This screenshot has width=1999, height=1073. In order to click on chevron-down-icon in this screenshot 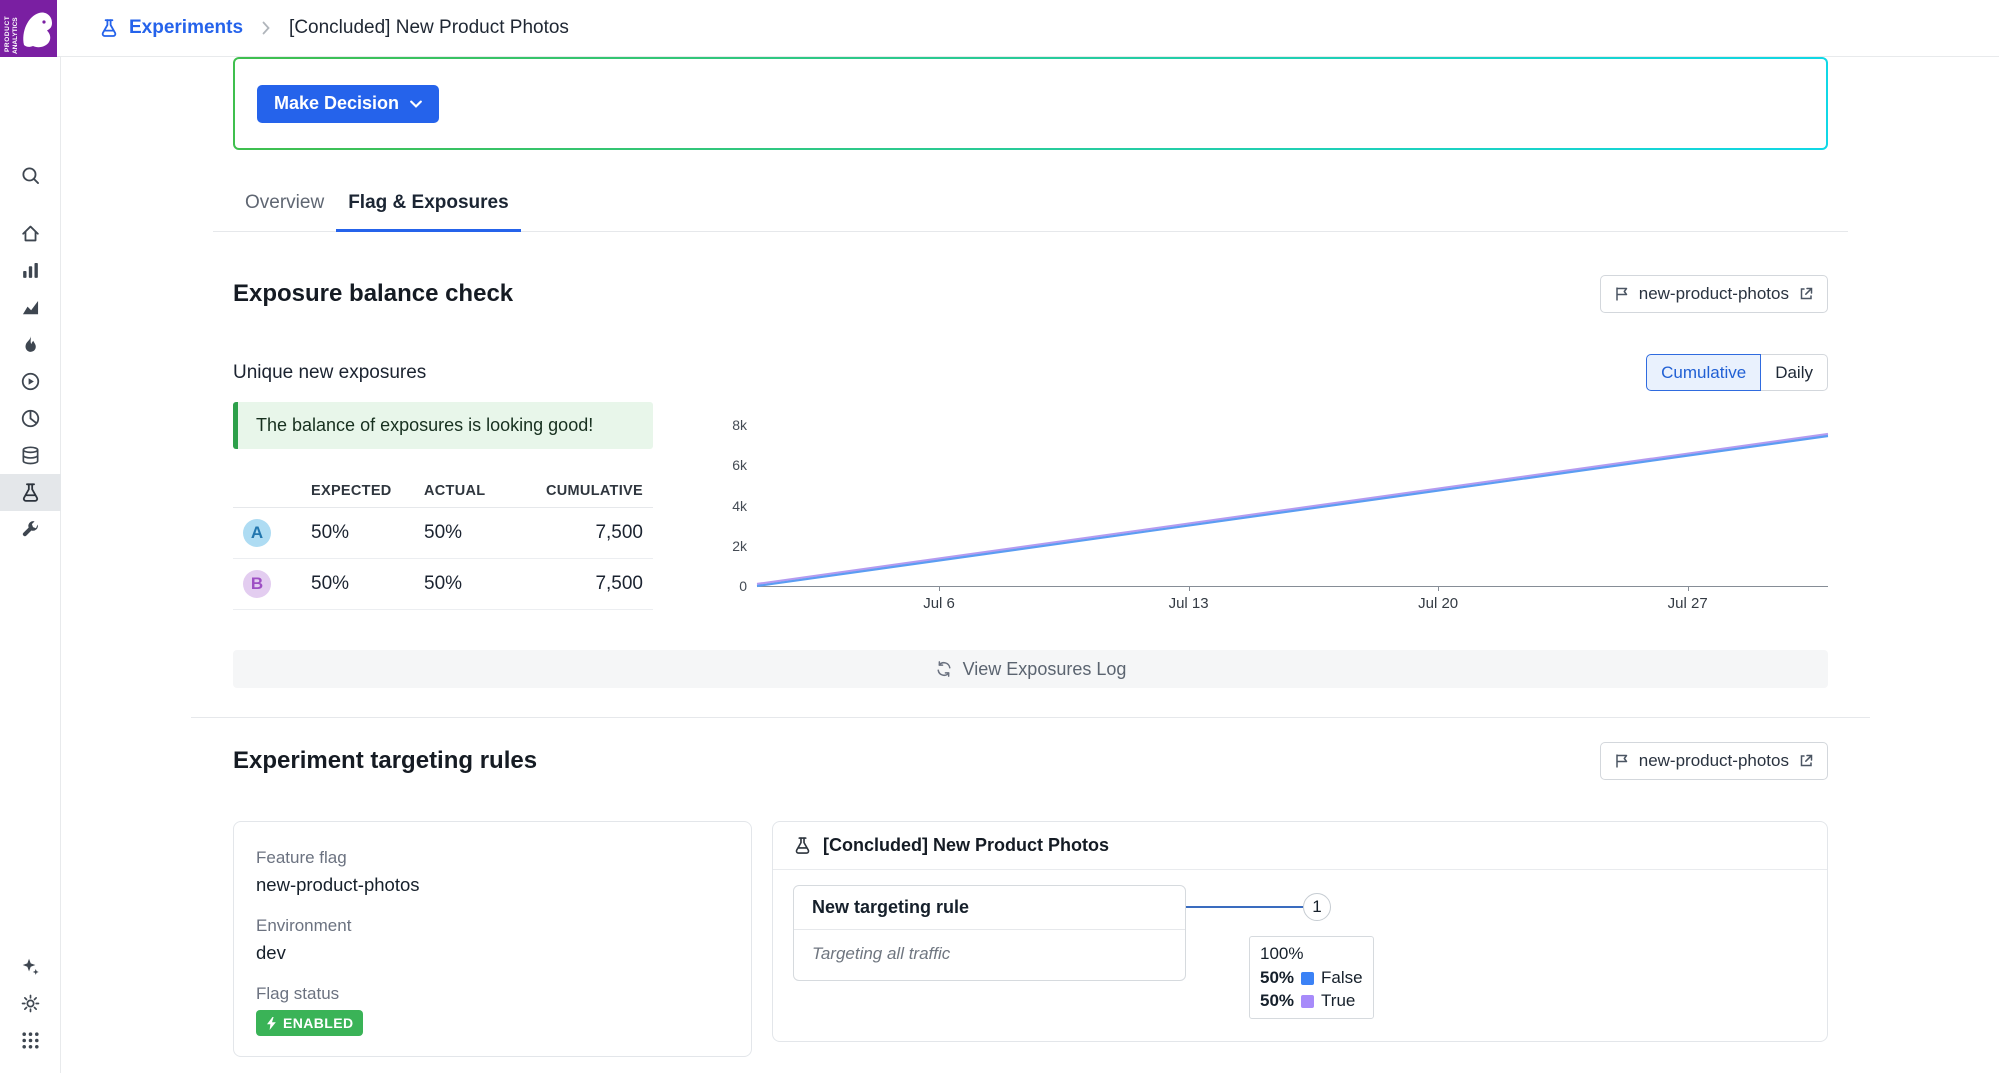, I will do `click(416, 104)`.